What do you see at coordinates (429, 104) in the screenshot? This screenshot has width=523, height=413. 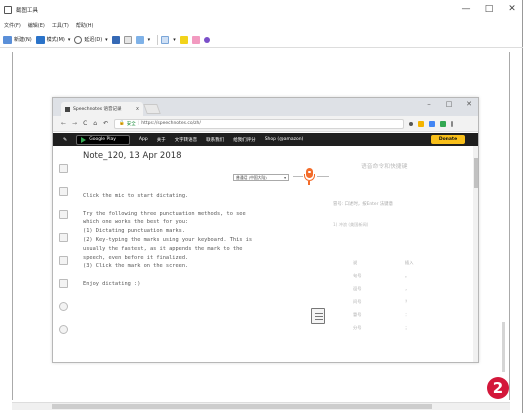 I see `browser-minimize-button: –` at bounding box center [429, 104].